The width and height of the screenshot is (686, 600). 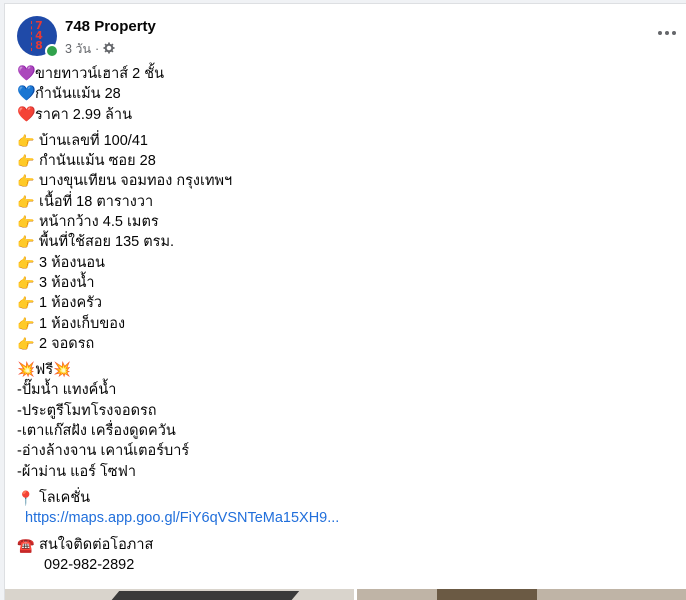 I want to click on telephone-icon: ☎️, so click(x=26, y=544).